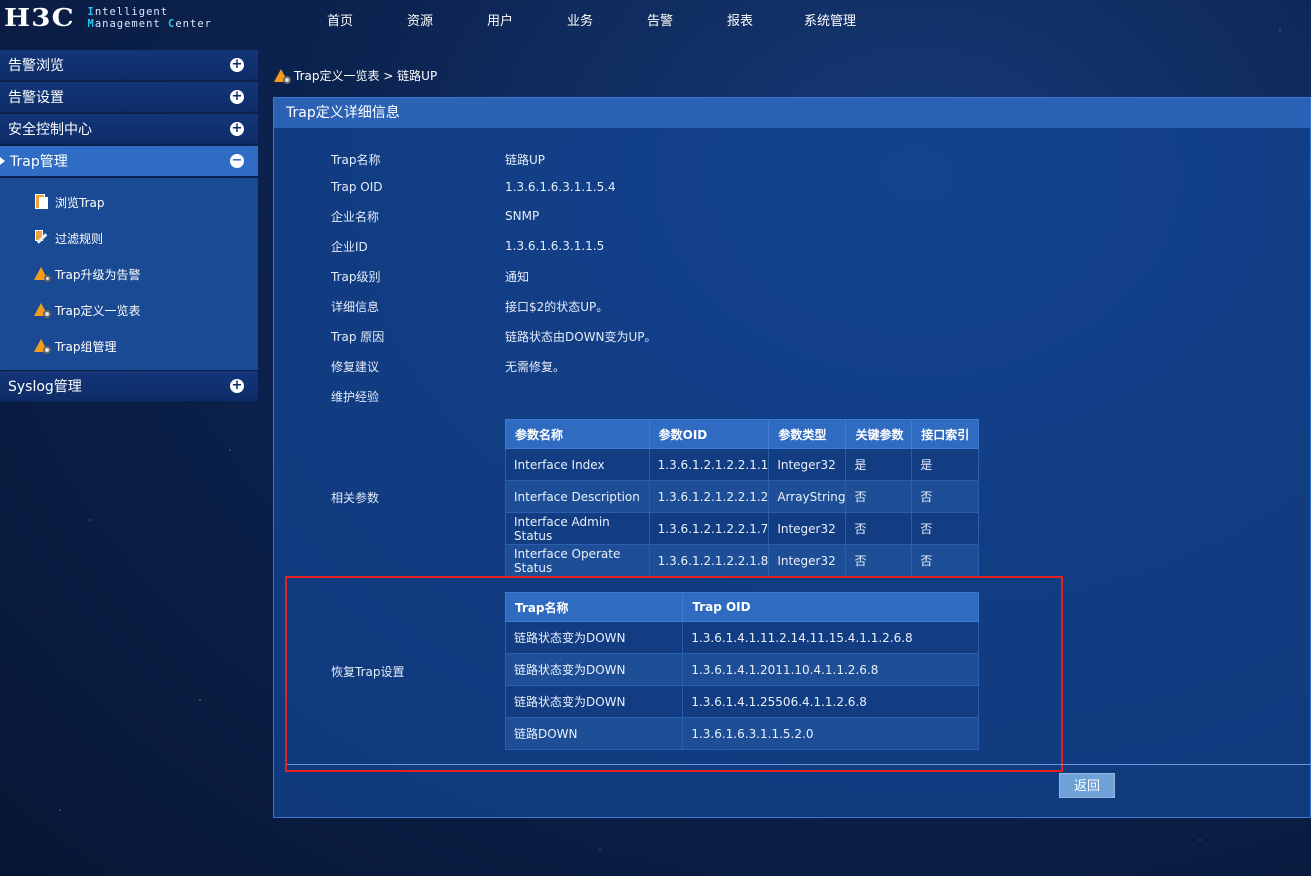 This screenshot has width=1311, height=876. What do you see at coordinates (355, 498) in the screenshot?
I see `related-params-label: 相关参数` at bounding box center [355, 498].